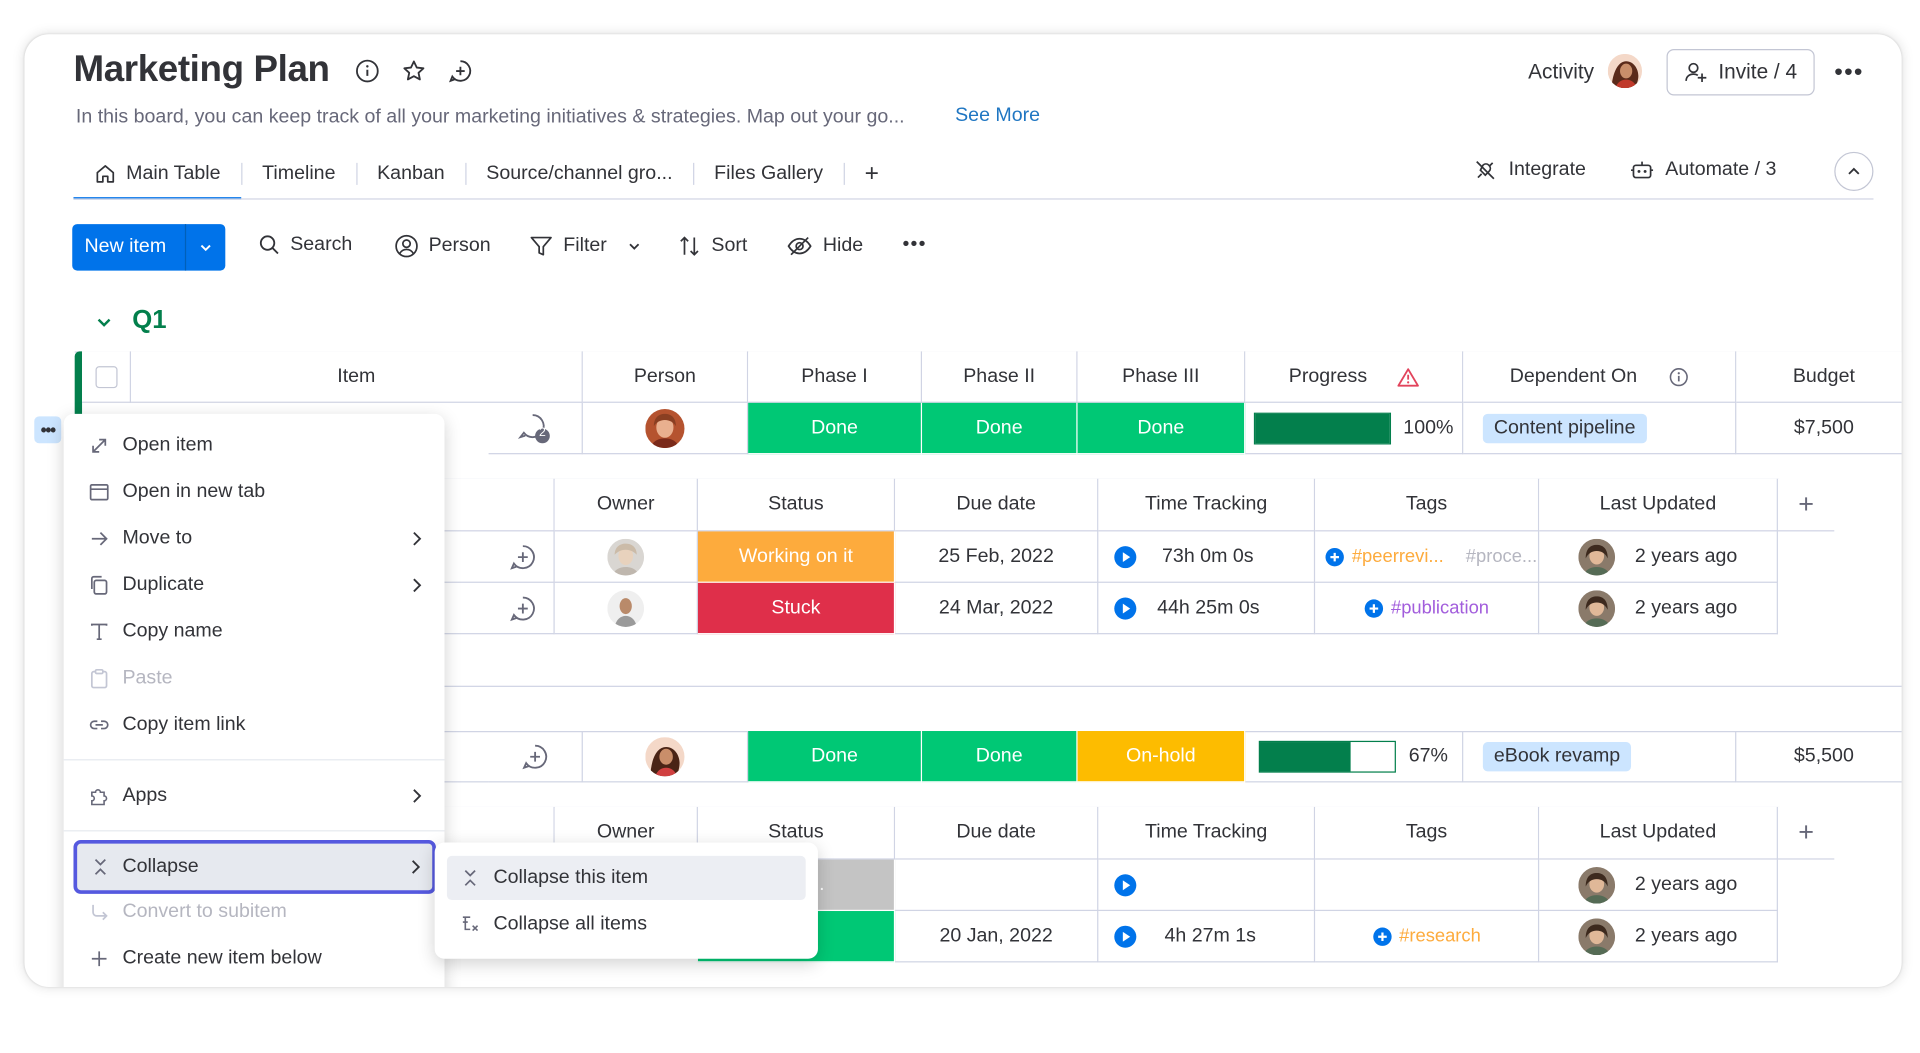 Image resolution: width=1920 pixels, height=1053 pixels. What do you see at coordinates (166, 725) in the screenshot?
I see `menu-item-copy-link: Copy item link` at bounding box center [166, 725].